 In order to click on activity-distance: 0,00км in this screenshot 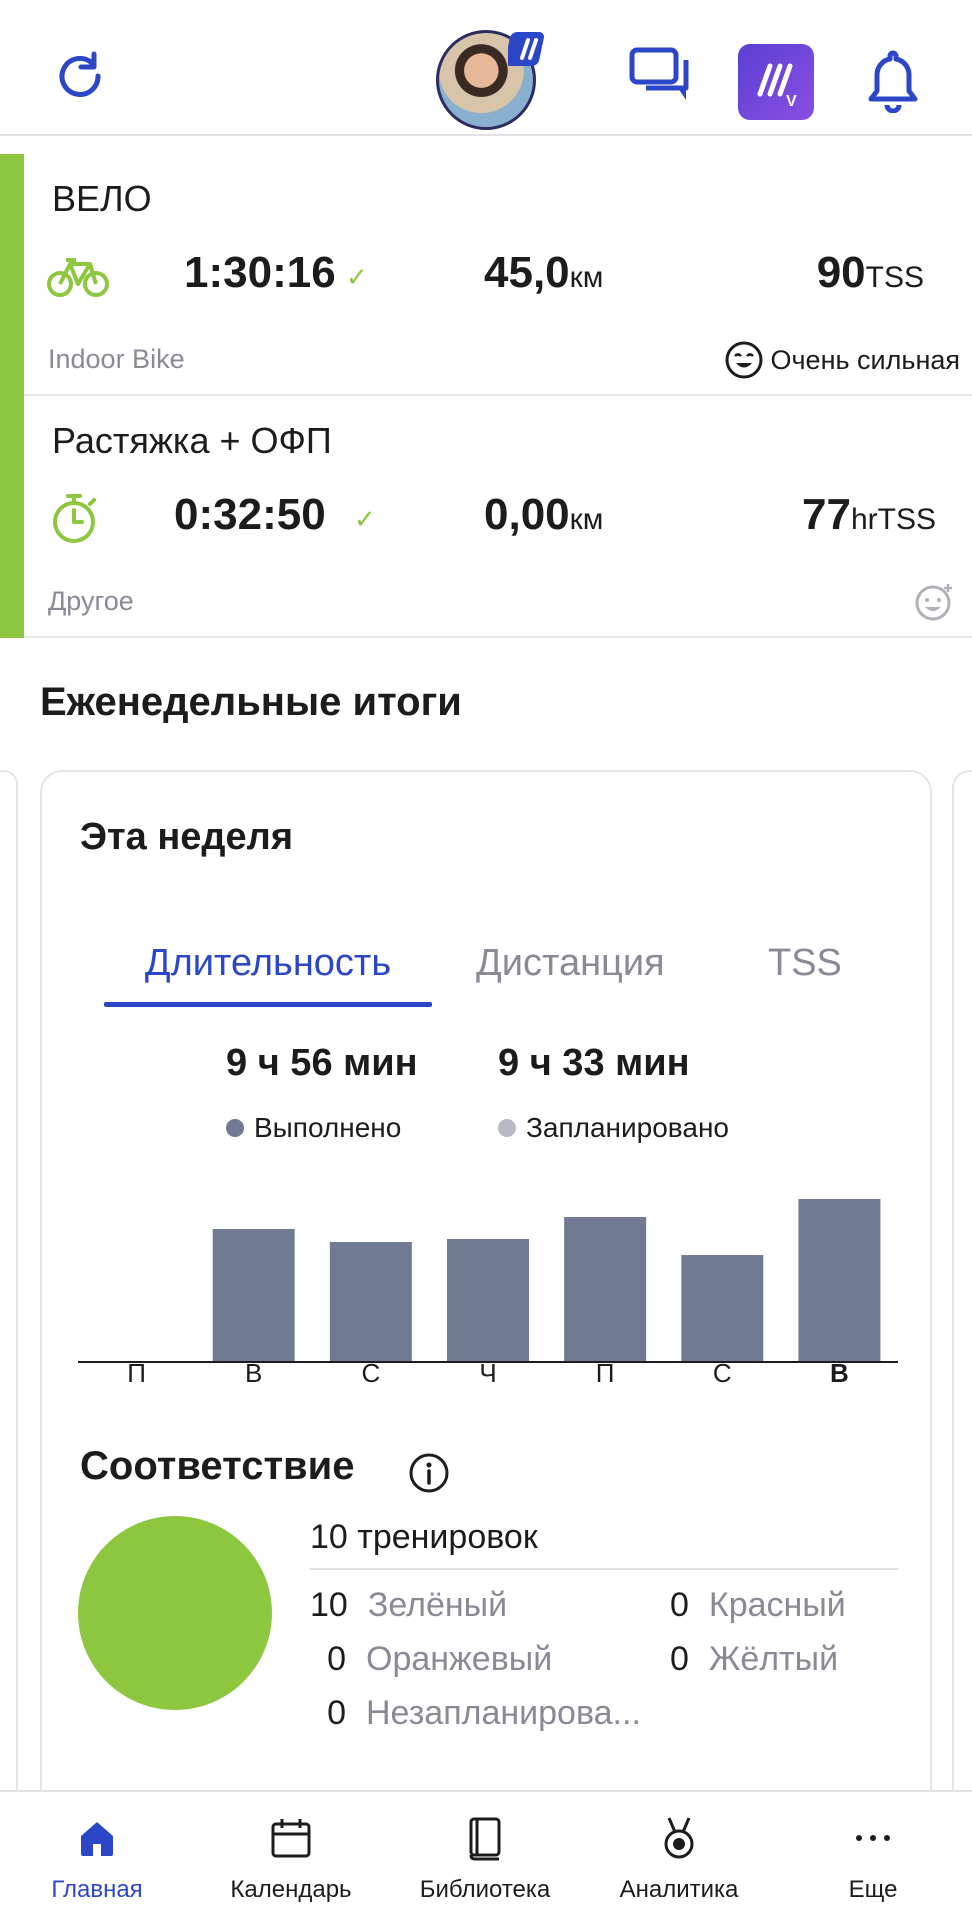, I will do `click(543, 515)`.